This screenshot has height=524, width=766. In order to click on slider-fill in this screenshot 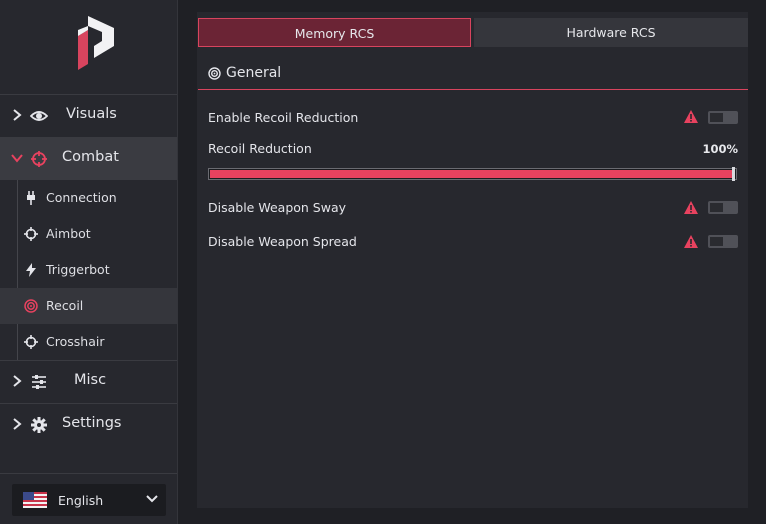, I will do `click(471, 174)`.